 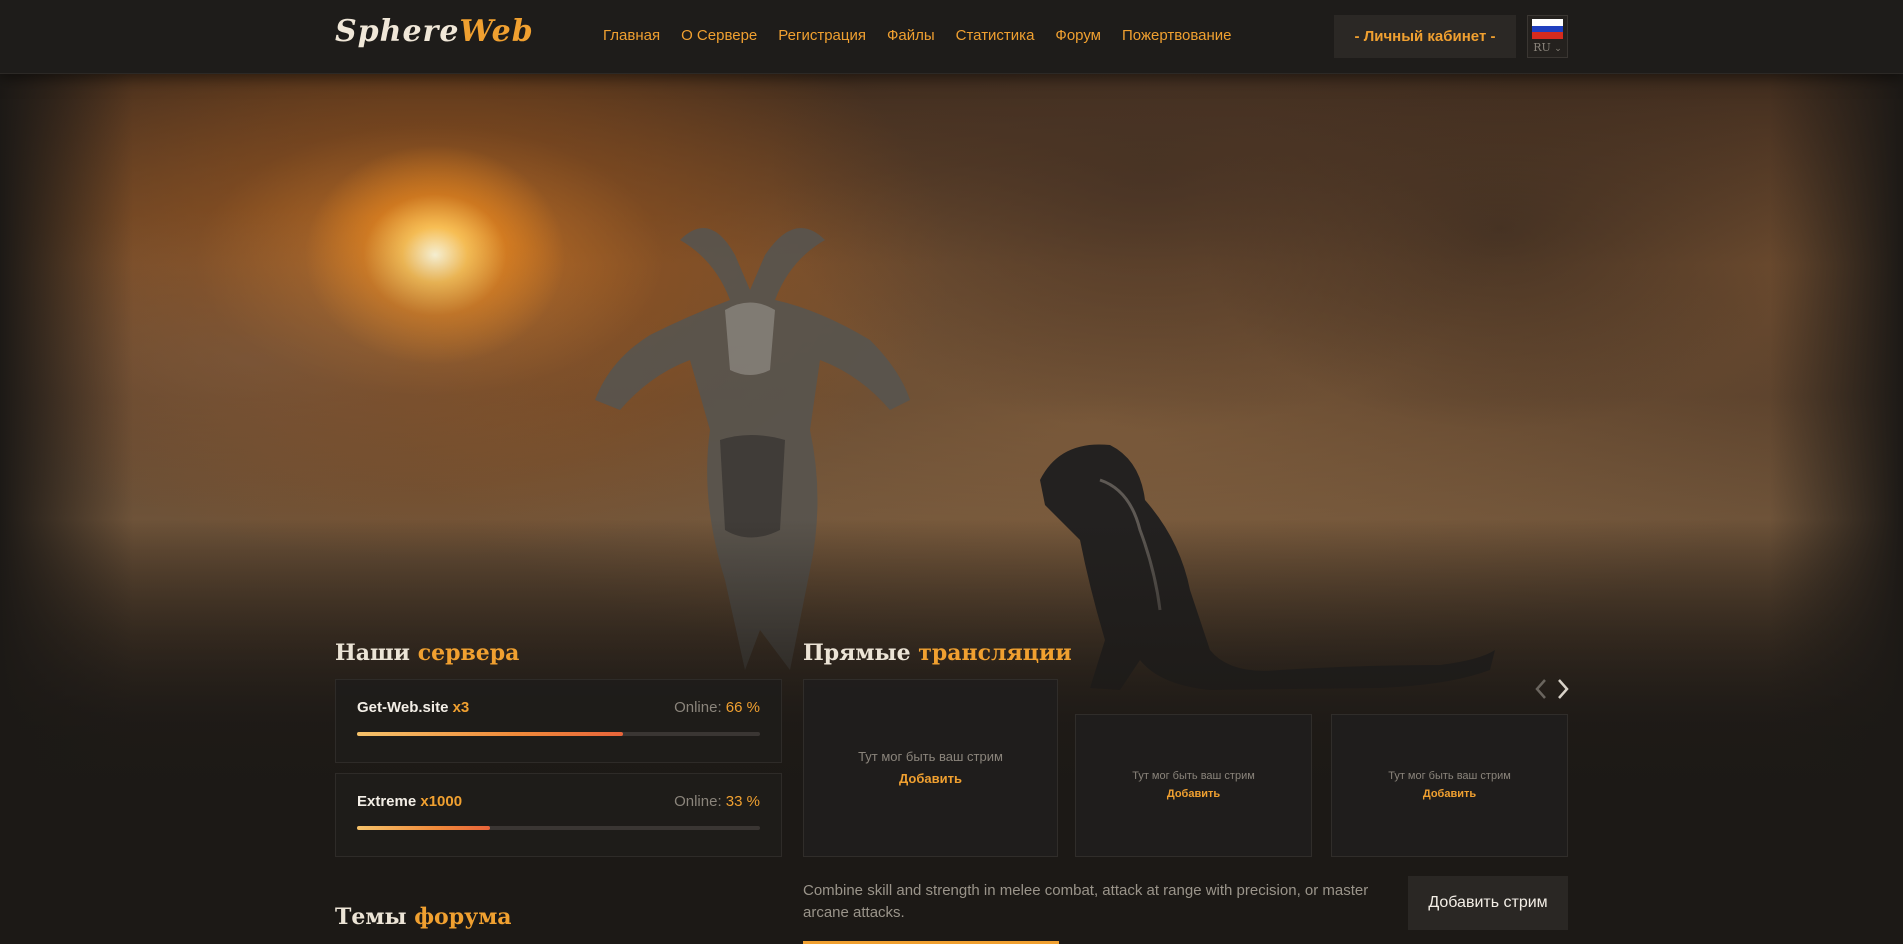 What do you see at coordinates (911, 35) in the screenshot?
I see `nav-item-files: Файлы` at bounding box center [911, 35].